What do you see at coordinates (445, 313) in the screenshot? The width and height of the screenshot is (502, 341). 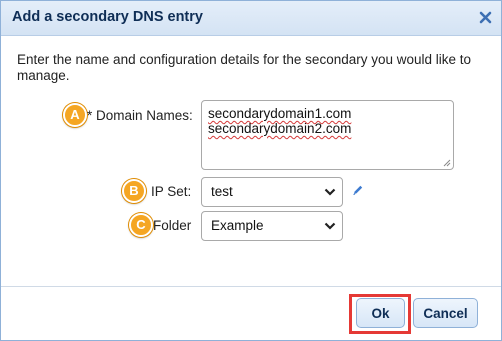 I see `cancel-button: Cancel` at bounding box center [445, 313].